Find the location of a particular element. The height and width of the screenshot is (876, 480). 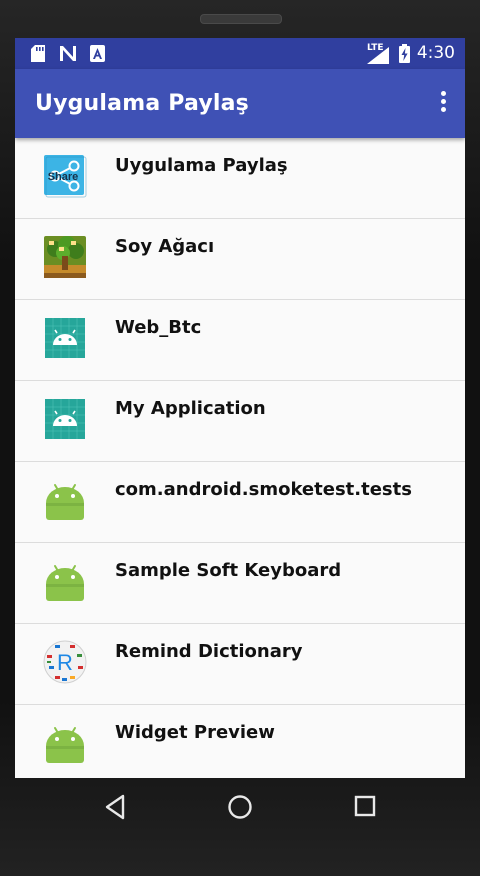

overflow-menu-icon is located at coordinates (443, 101).